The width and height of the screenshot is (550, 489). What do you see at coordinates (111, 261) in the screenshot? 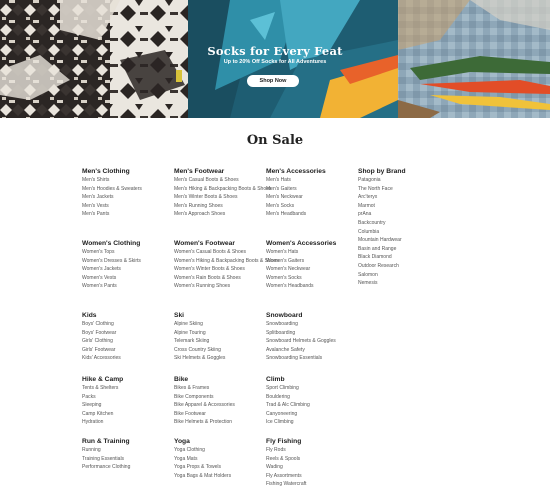
I see `category-link: Women's Dresses & Skirts` at bounding box center [111, 261].